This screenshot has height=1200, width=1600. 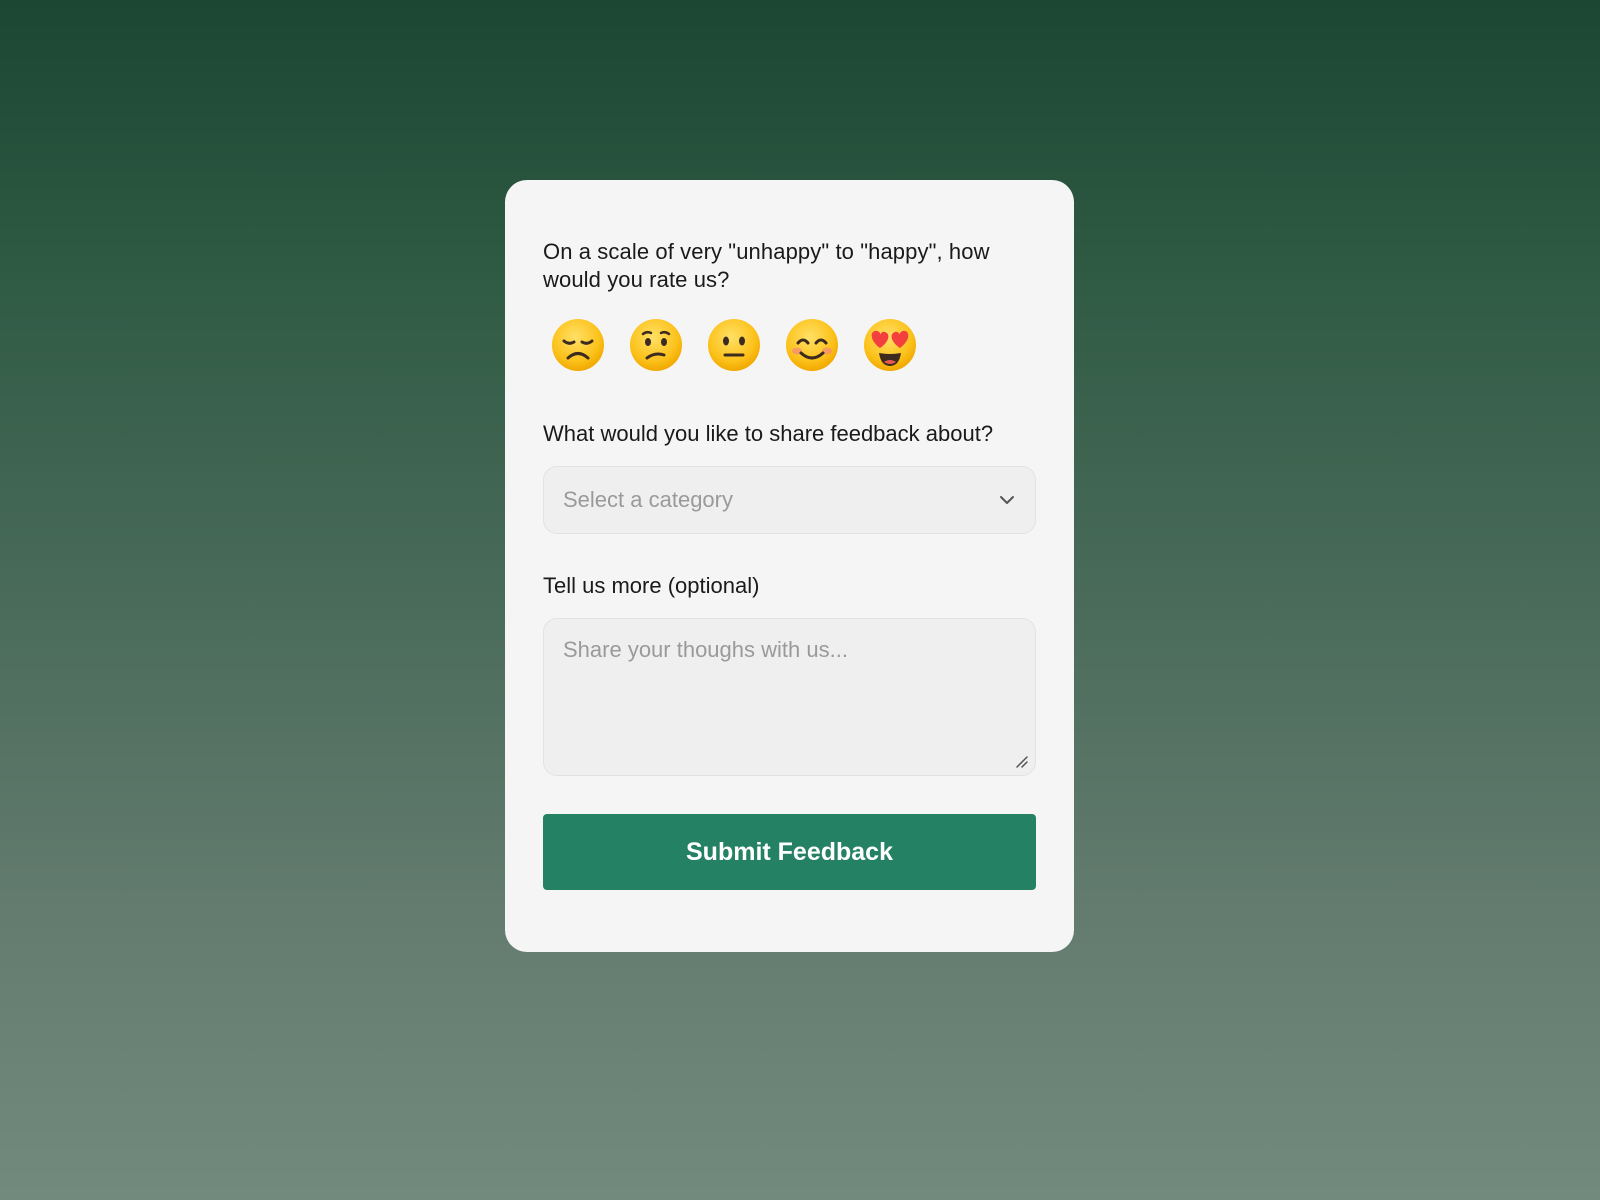 I want to click on rating-scale, so click(x=793, y=345).